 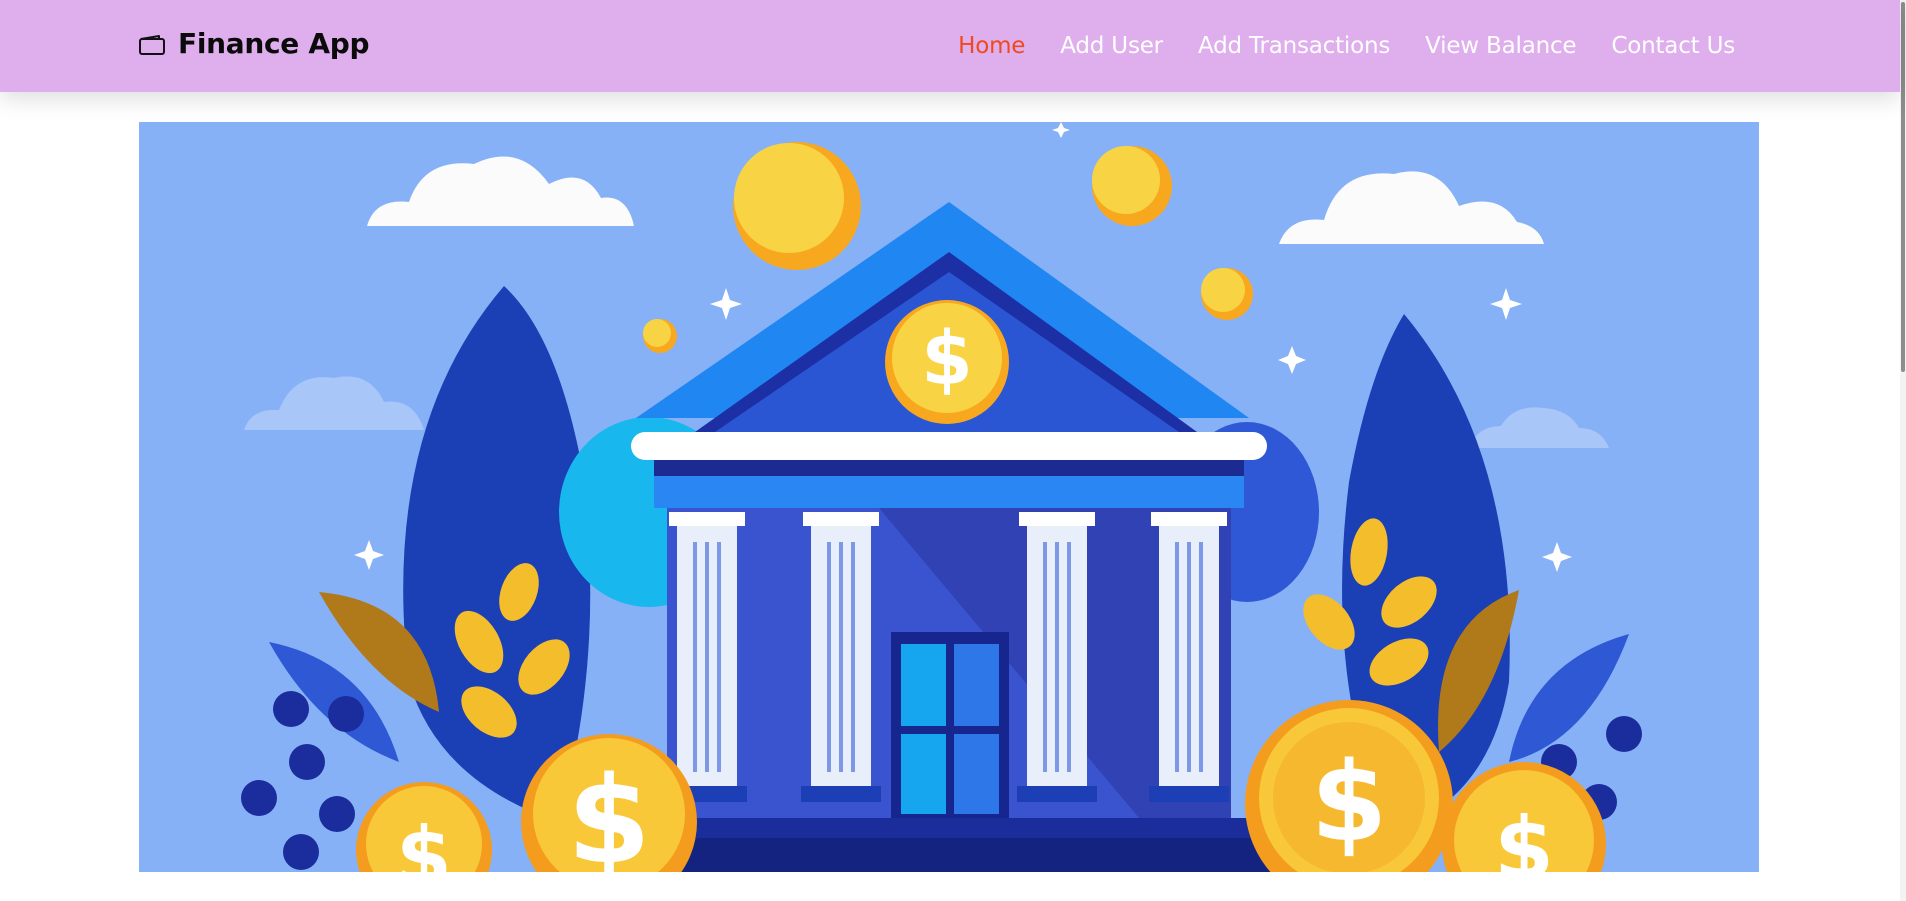 What do you see at coordinates (274, 43) in the screenshot?
I see `brand-name: Finance App` at bounding box center [274, 43].